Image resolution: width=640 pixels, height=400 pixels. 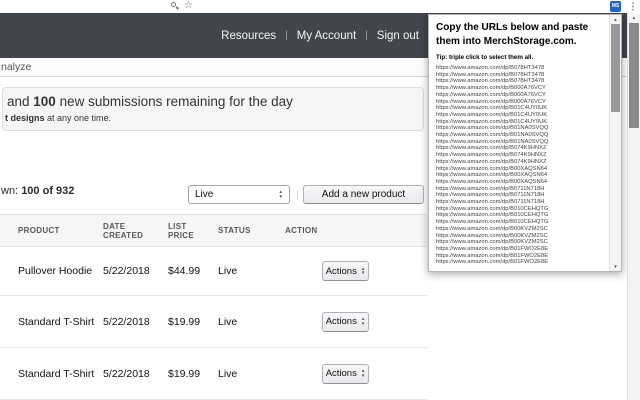 What do you see at coordinates (175, 6) in the screenshot?
I see `search-icon` at bounding box center [175, 6].